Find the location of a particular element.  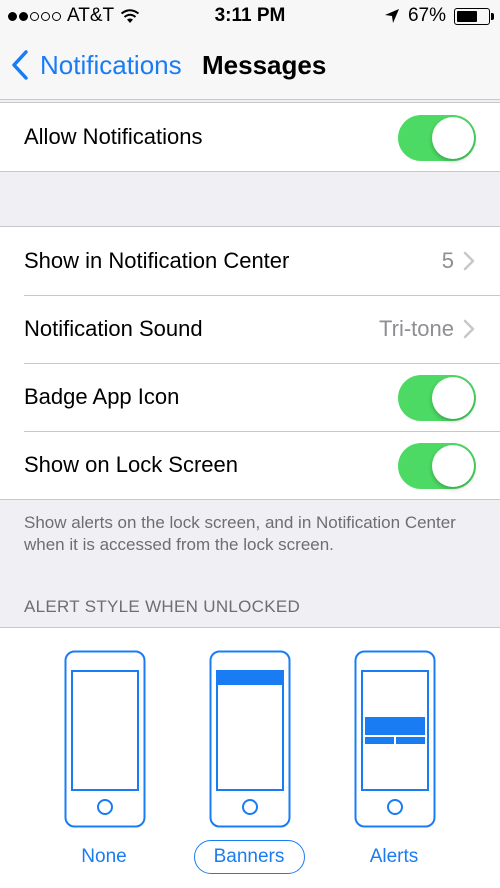

battery-percent: 67% is located at coordinates (426, 15).